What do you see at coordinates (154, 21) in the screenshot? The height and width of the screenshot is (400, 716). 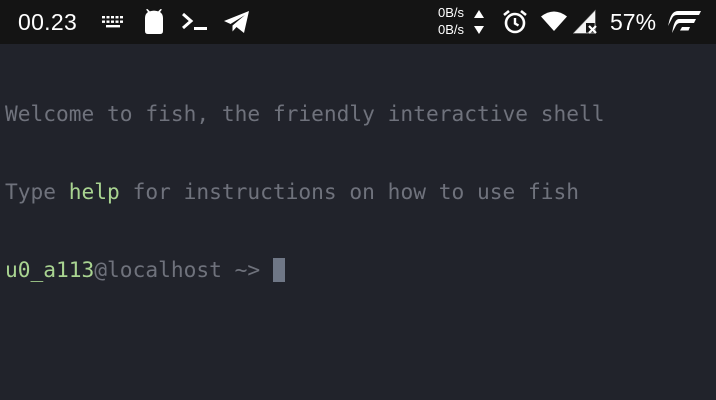 I see `android-icon` at bounding box center [154, 21].